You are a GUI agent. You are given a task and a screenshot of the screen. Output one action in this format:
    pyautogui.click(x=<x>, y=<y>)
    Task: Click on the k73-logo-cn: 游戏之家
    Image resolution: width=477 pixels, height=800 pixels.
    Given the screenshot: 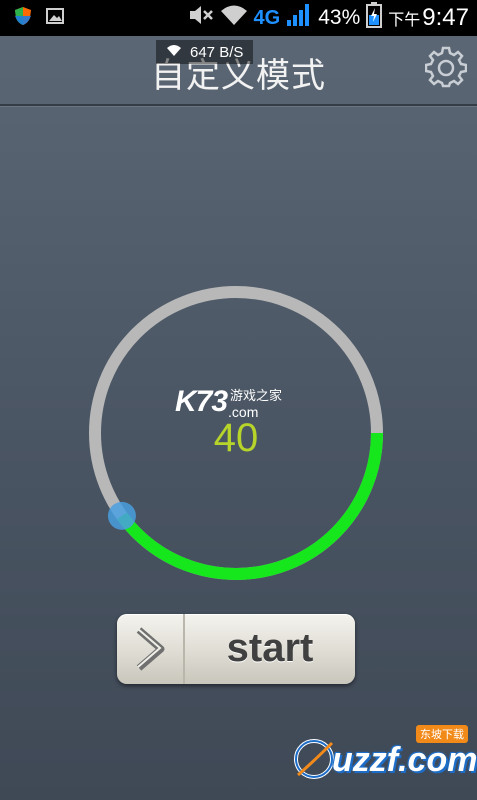 What is the action you would take?
    pyautogui.click(x=256, y=395)
    